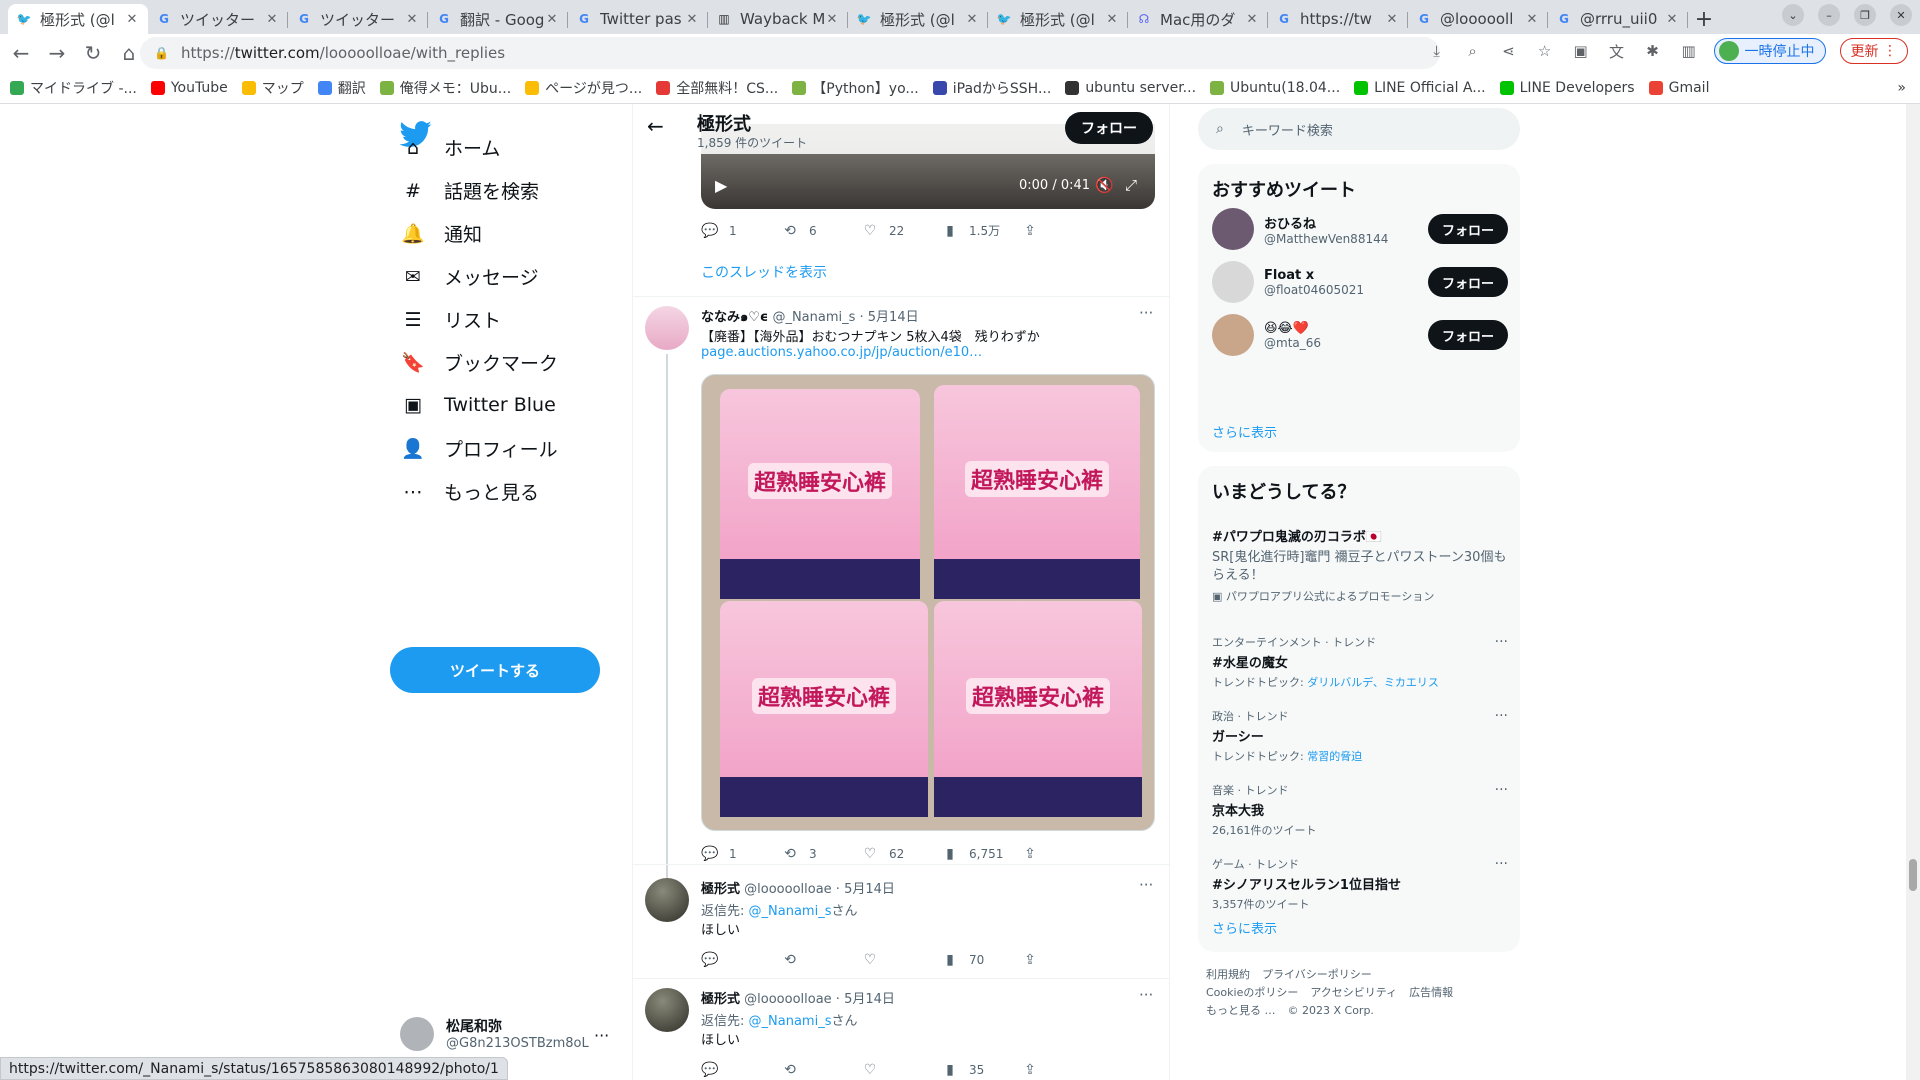 This screenshot has width=1920, height=1080. What do you see at coordinates (341, 88) in the screenshot?
I see `bookmark-item: 翻訳` at bounding box center [341, 88].